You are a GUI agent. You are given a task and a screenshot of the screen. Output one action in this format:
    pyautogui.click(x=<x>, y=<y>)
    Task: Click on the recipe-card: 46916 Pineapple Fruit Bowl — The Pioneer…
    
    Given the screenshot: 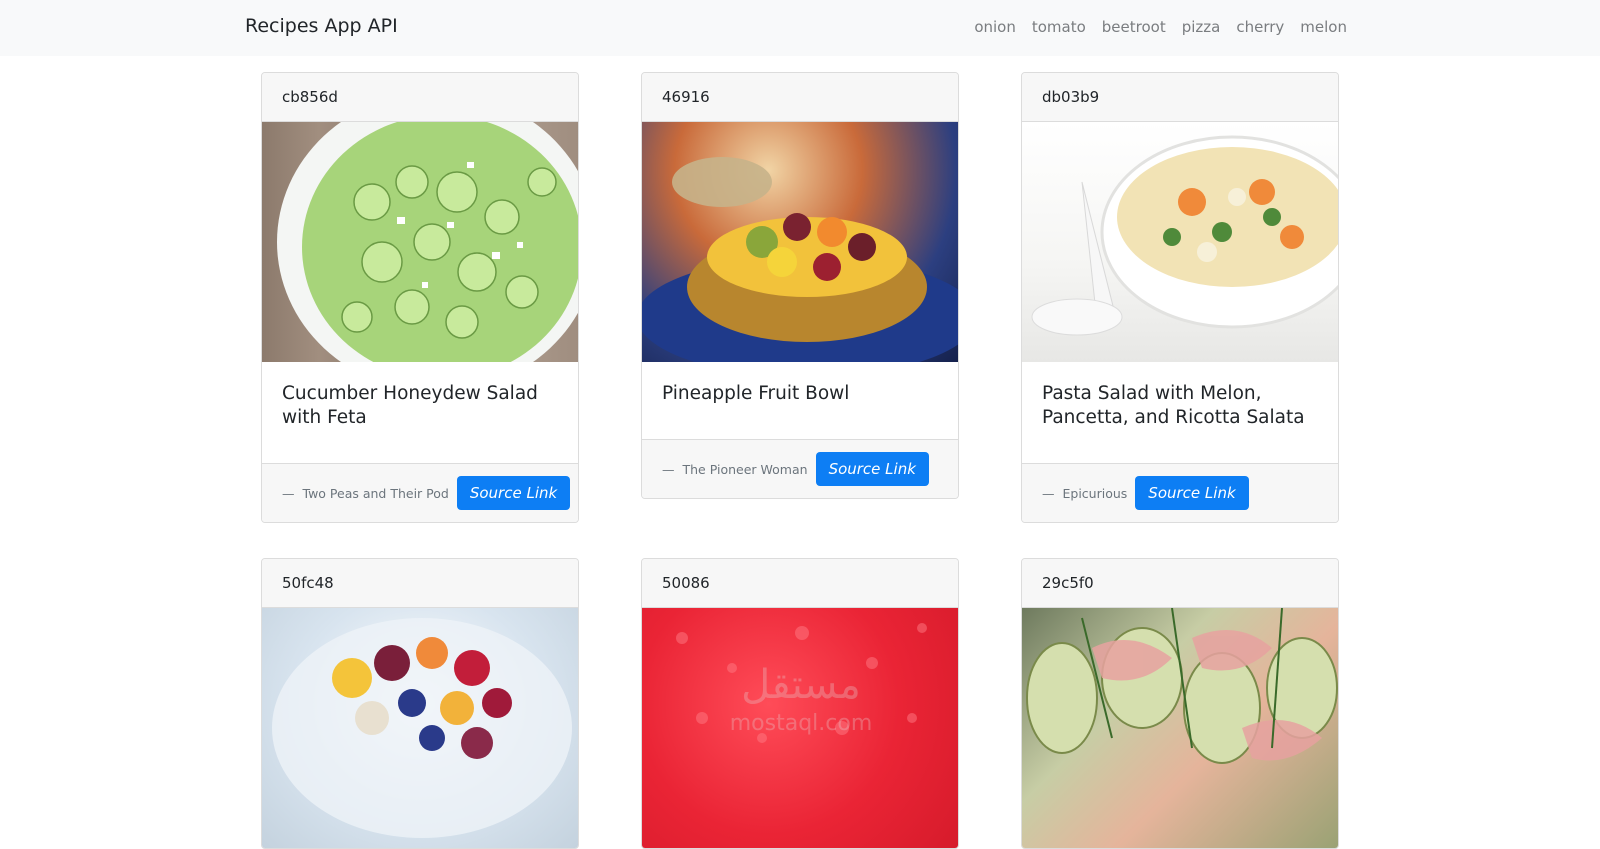 What is the action you would take?
    pyautogui.click(x=800, y=285)
    